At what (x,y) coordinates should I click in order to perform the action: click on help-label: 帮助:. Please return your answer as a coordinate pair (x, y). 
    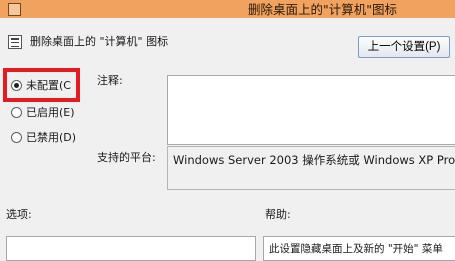
    Looking at the image, I should click on (278, 214).